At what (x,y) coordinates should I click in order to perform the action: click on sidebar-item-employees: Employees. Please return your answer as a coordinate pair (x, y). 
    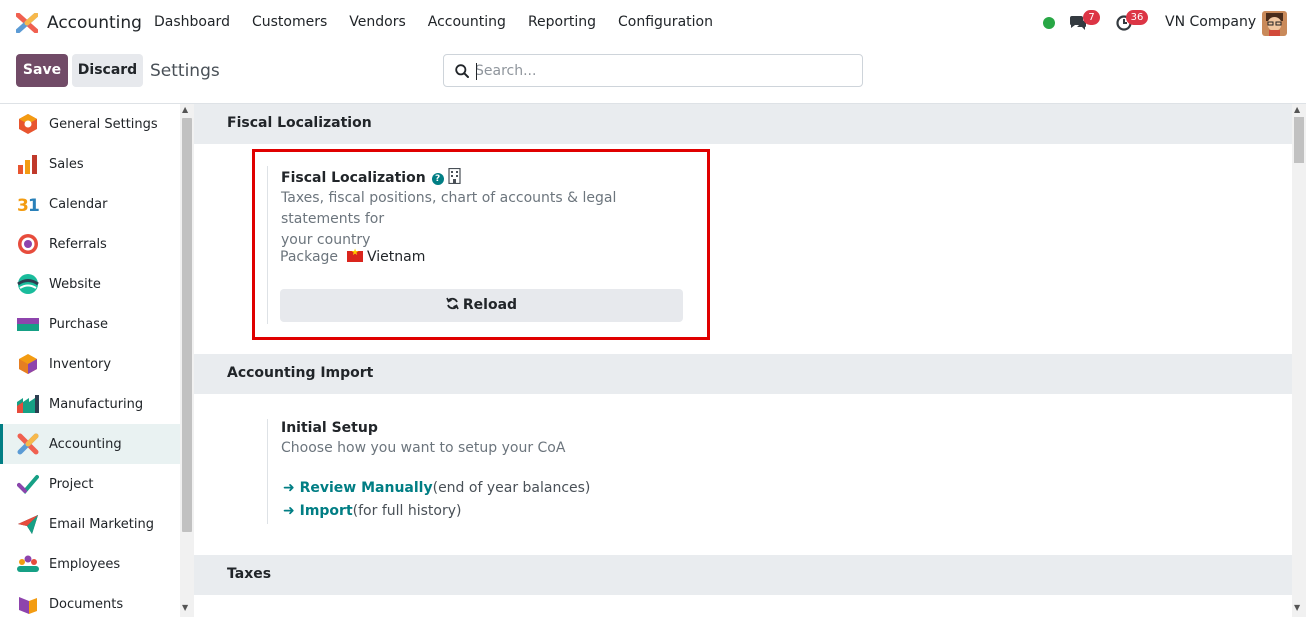
    Looking at the image, I should click on (90, 564).